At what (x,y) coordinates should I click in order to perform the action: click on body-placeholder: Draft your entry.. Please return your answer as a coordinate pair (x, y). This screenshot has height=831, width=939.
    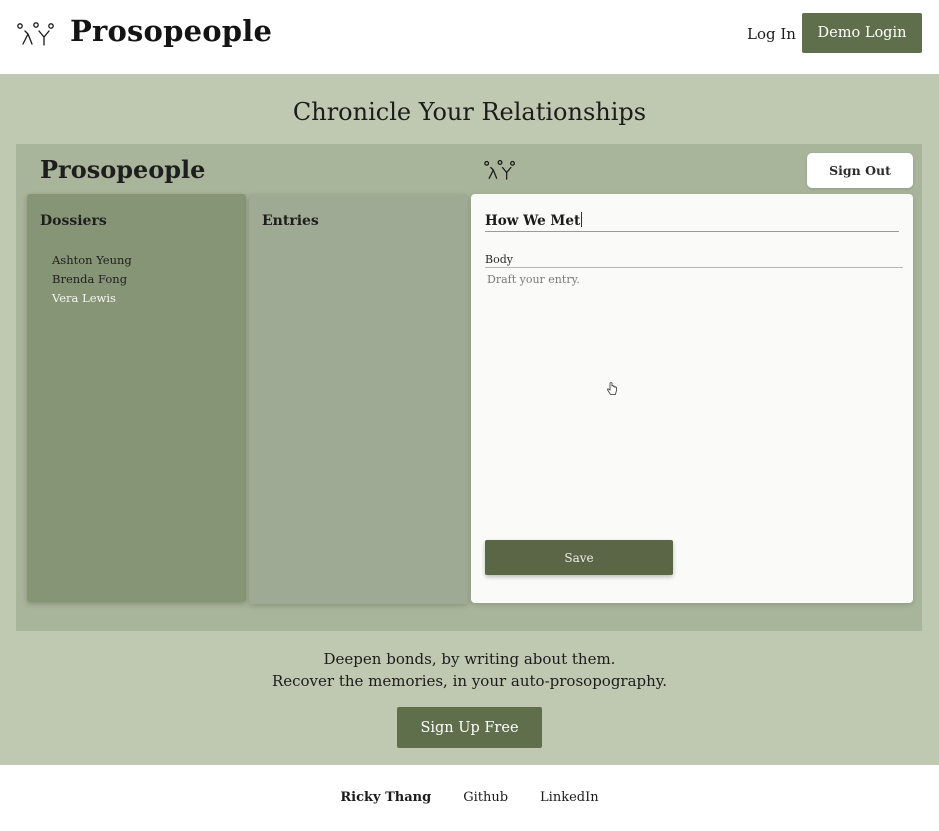
    Looking at the image, I should click on (533, 279).